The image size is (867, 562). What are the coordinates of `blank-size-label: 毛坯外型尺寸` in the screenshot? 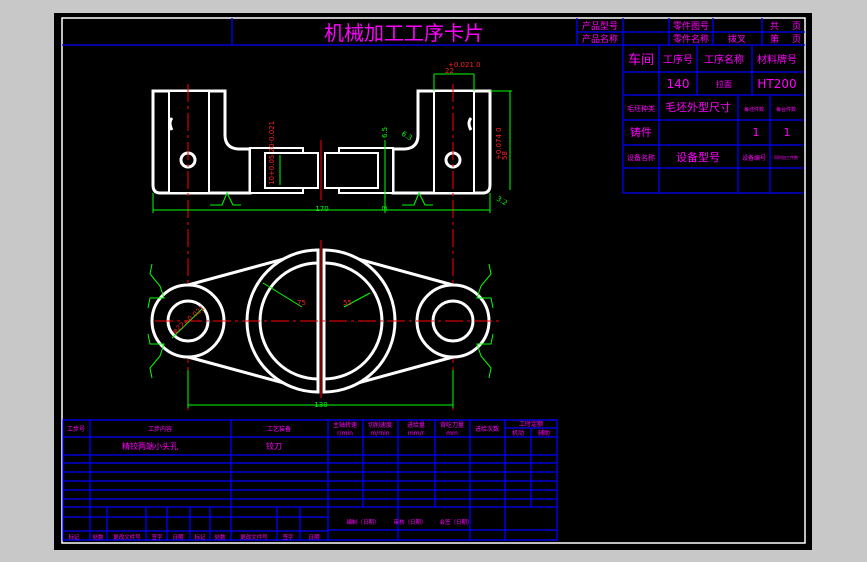 It's located at (698, 107).